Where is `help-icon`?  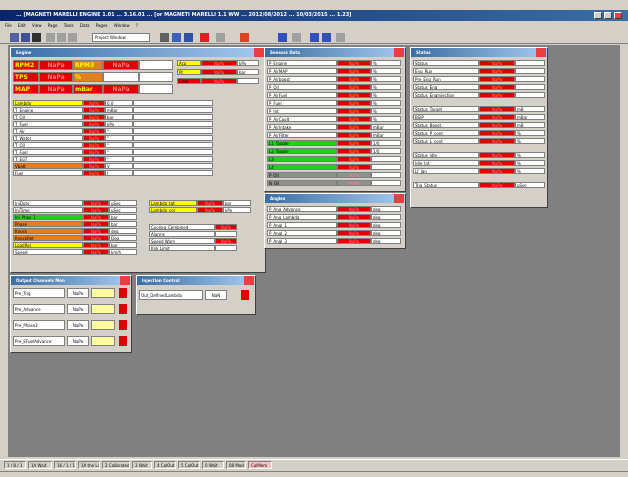
help-icon is located at coordinates (340, 37).